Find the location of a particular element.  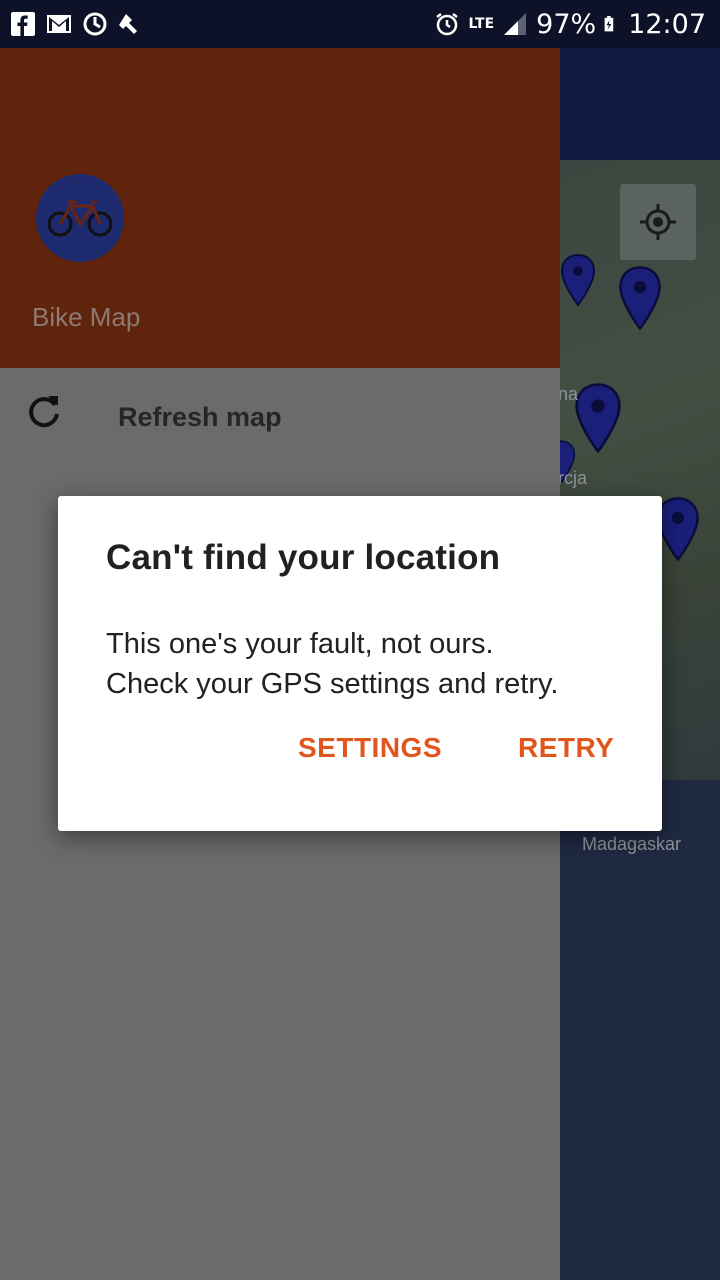

battery-percent: 97% is located at coordinates (566, 24).